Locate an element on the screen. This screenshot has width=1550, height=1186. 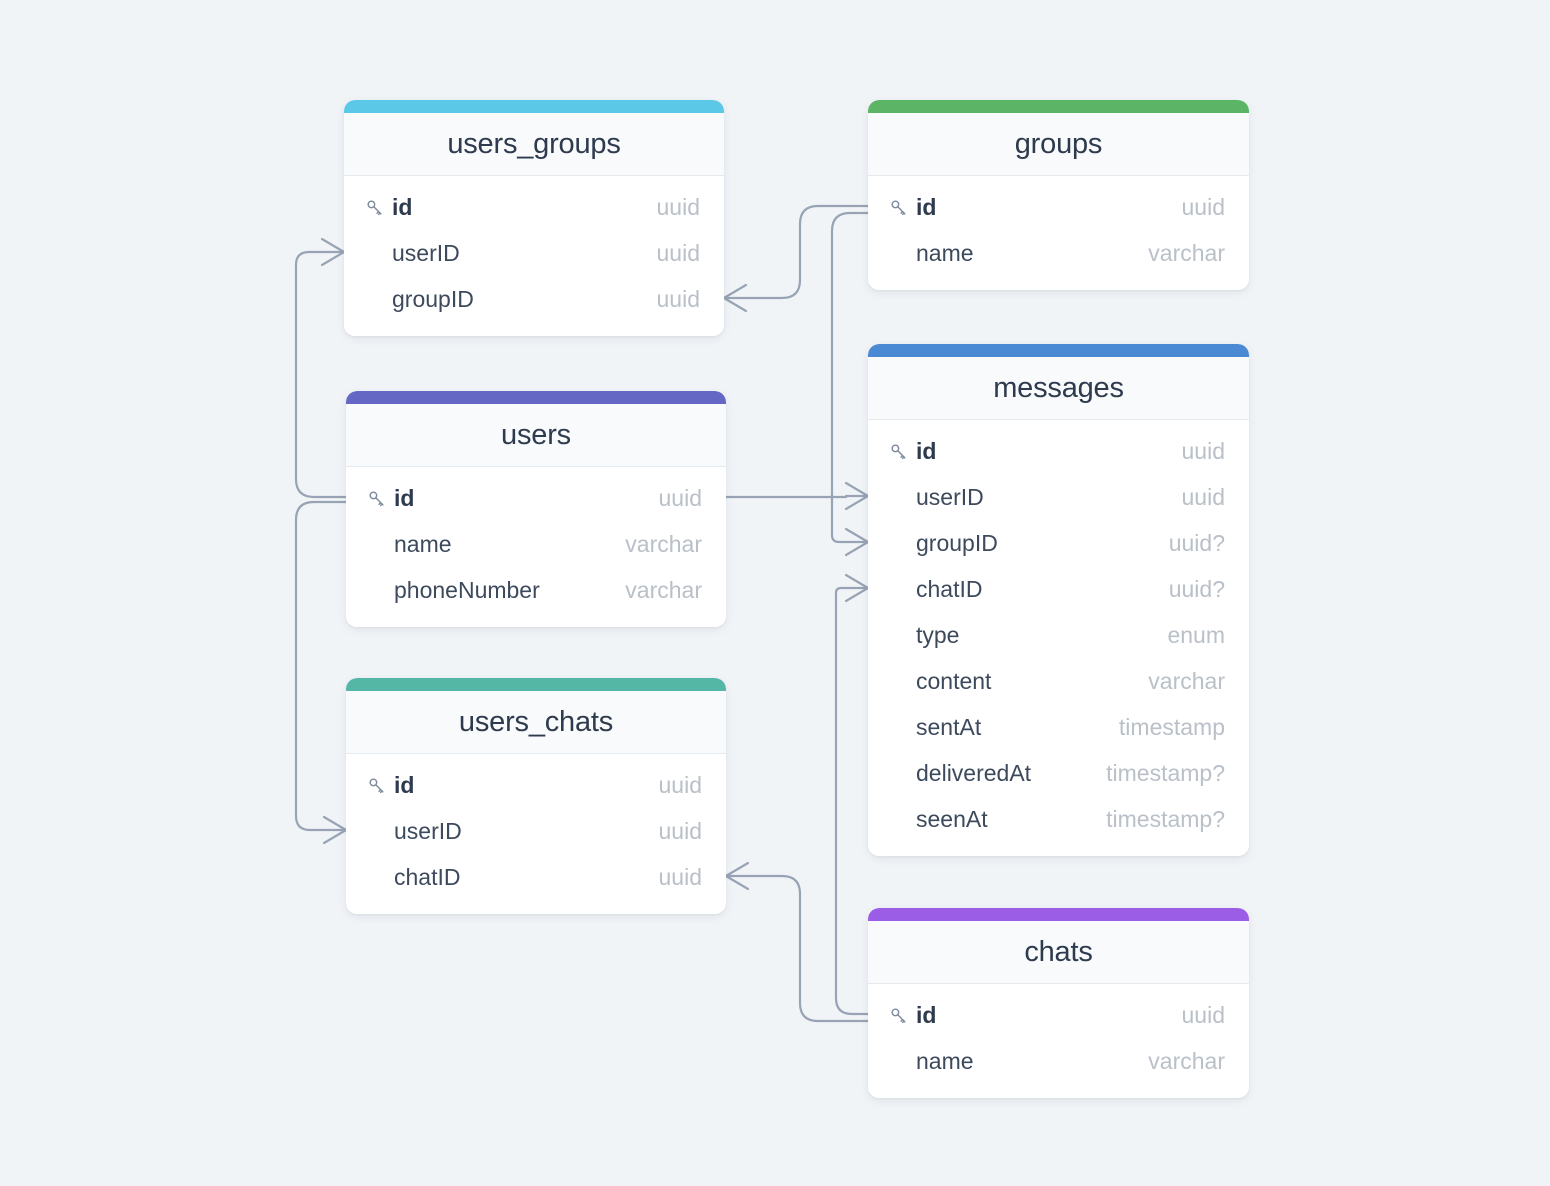
table-card-chats: chats id uuid name varchar is located at coordinates (1058, 1003).